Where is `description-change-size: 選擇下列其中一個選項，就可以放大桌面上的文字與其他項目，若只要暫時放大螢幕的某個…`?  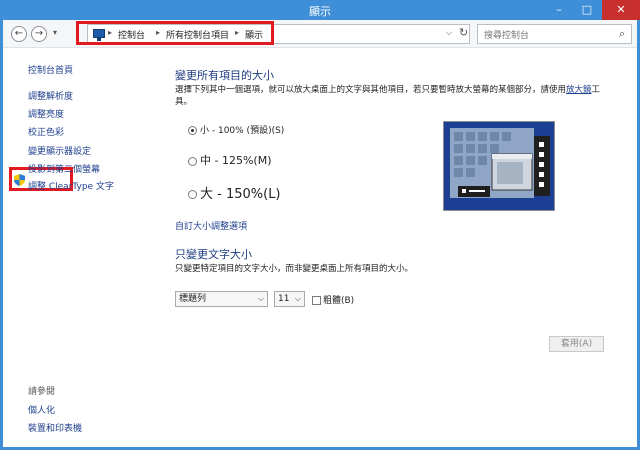 description-change-size: 選擇下列其中一個選項，就可以放大桌面上的文字與其他項目，若只要暫時放大螢幕的某個… is located at coordinates (395, 96).